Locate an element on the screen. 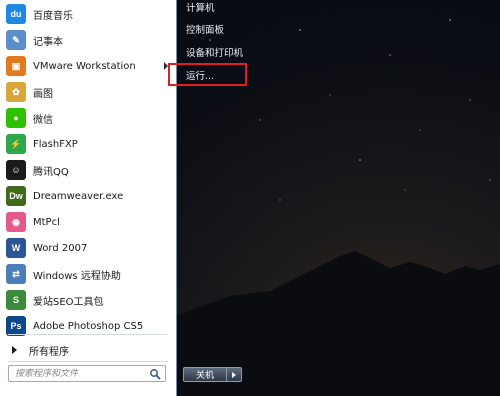  shutdown-group: 关机 is located at coordinates (213, 374).